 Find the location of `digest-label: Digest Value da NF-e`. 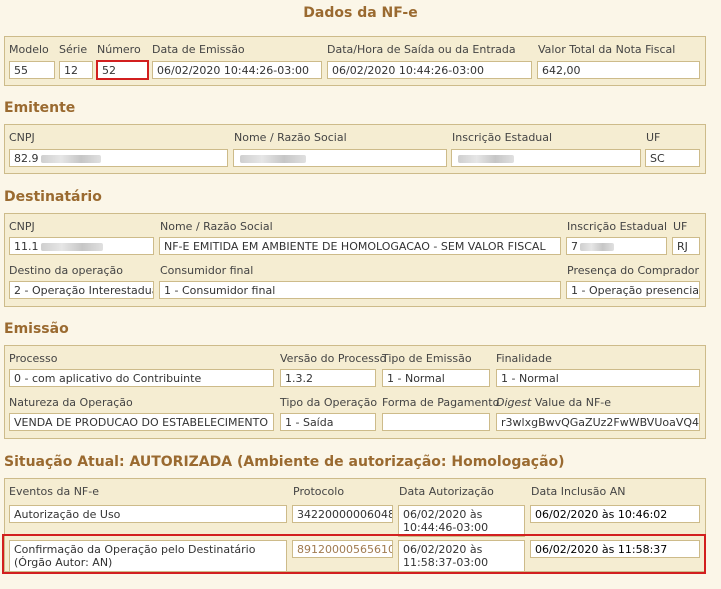

digest-label: Digest Value da NF-e is located at coordinates (553, 402).